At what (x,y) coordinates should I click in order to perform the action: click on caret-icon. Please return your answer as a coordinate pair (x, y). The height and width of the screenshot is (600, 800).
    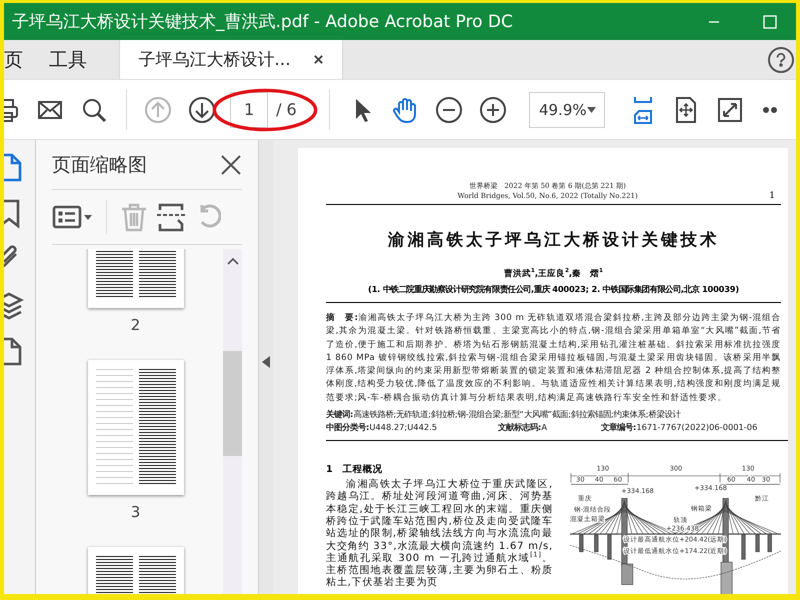
    Looking at the image, I should click on (591, 109).